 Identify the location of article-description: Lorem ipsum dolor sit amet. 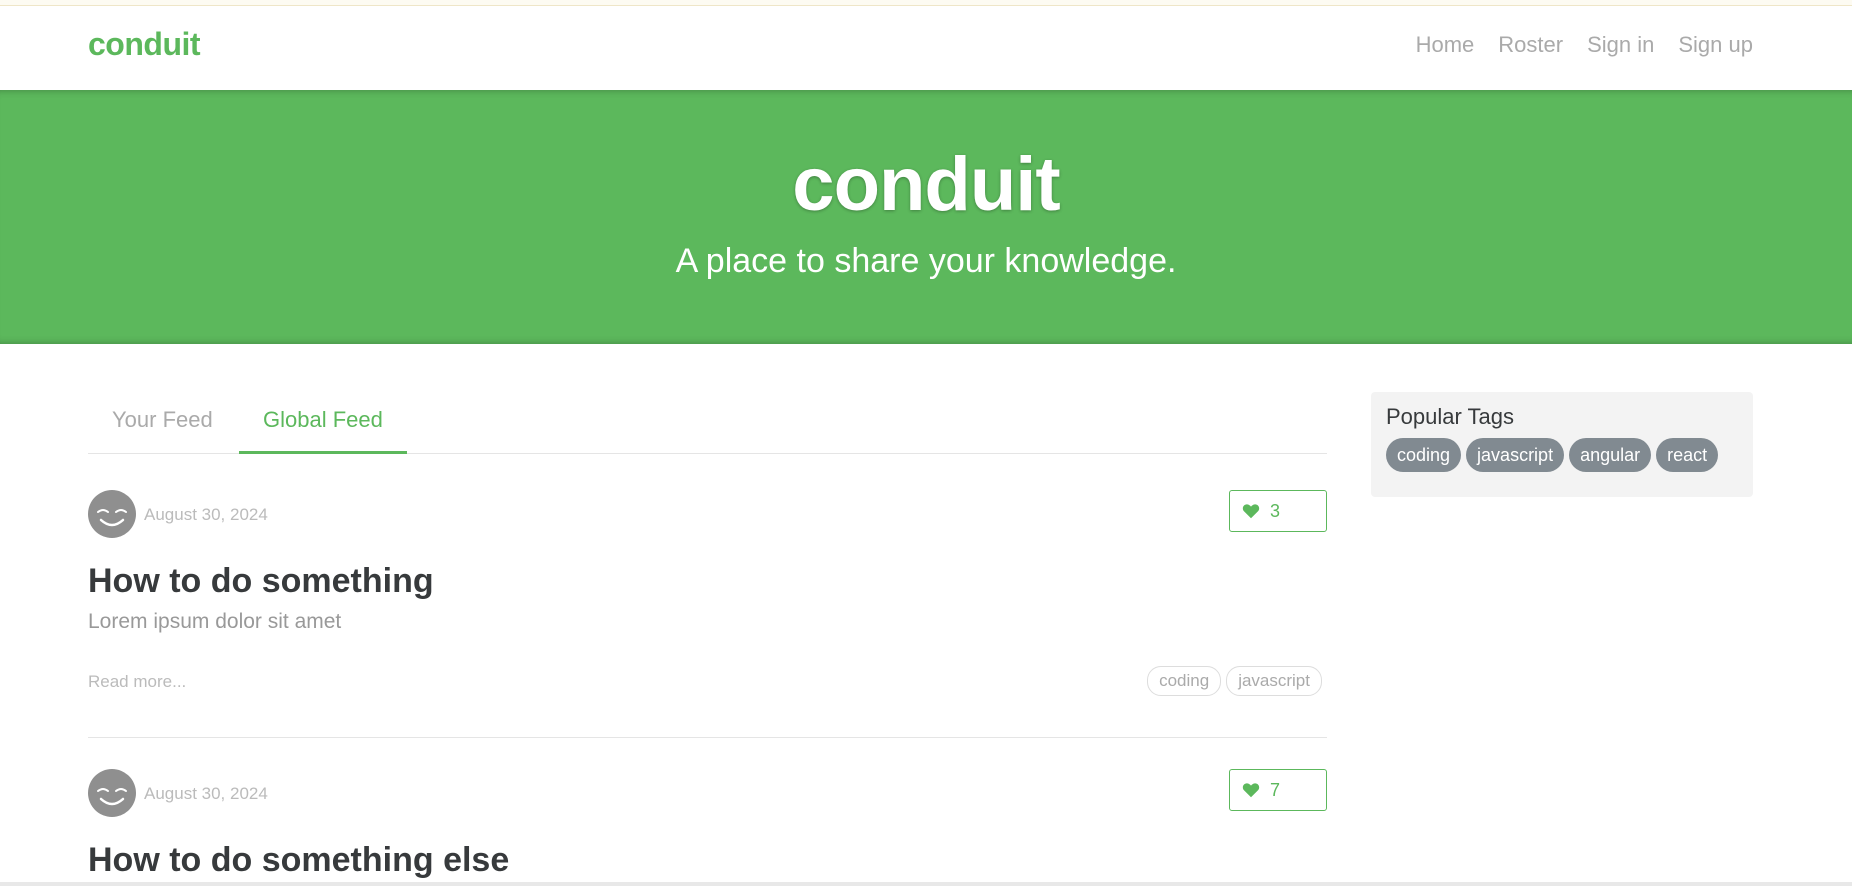
(214, 622).